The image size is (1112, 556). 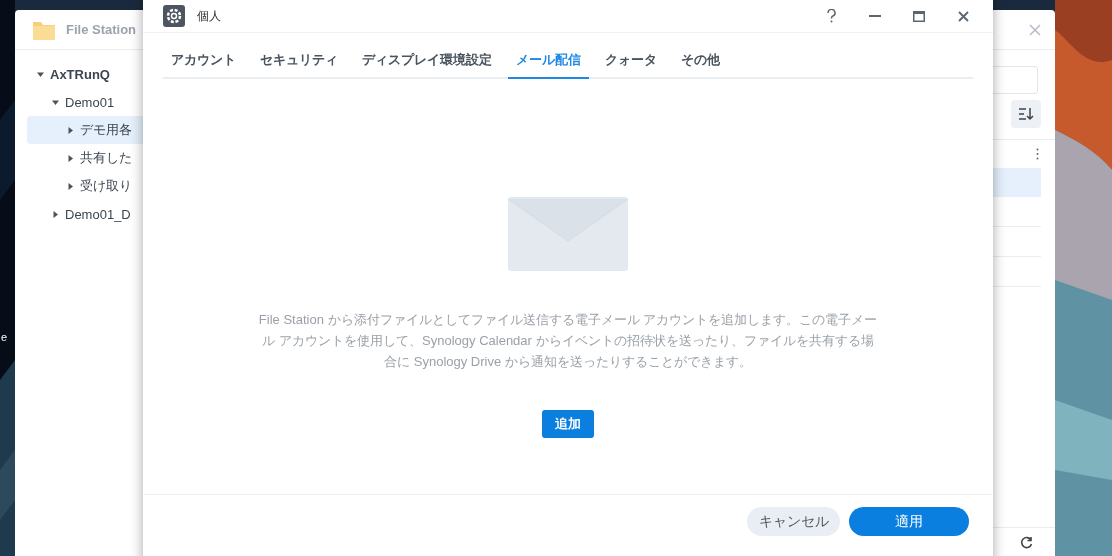 I want to click on tab: セキュリティ, so click(x=299, y=62).